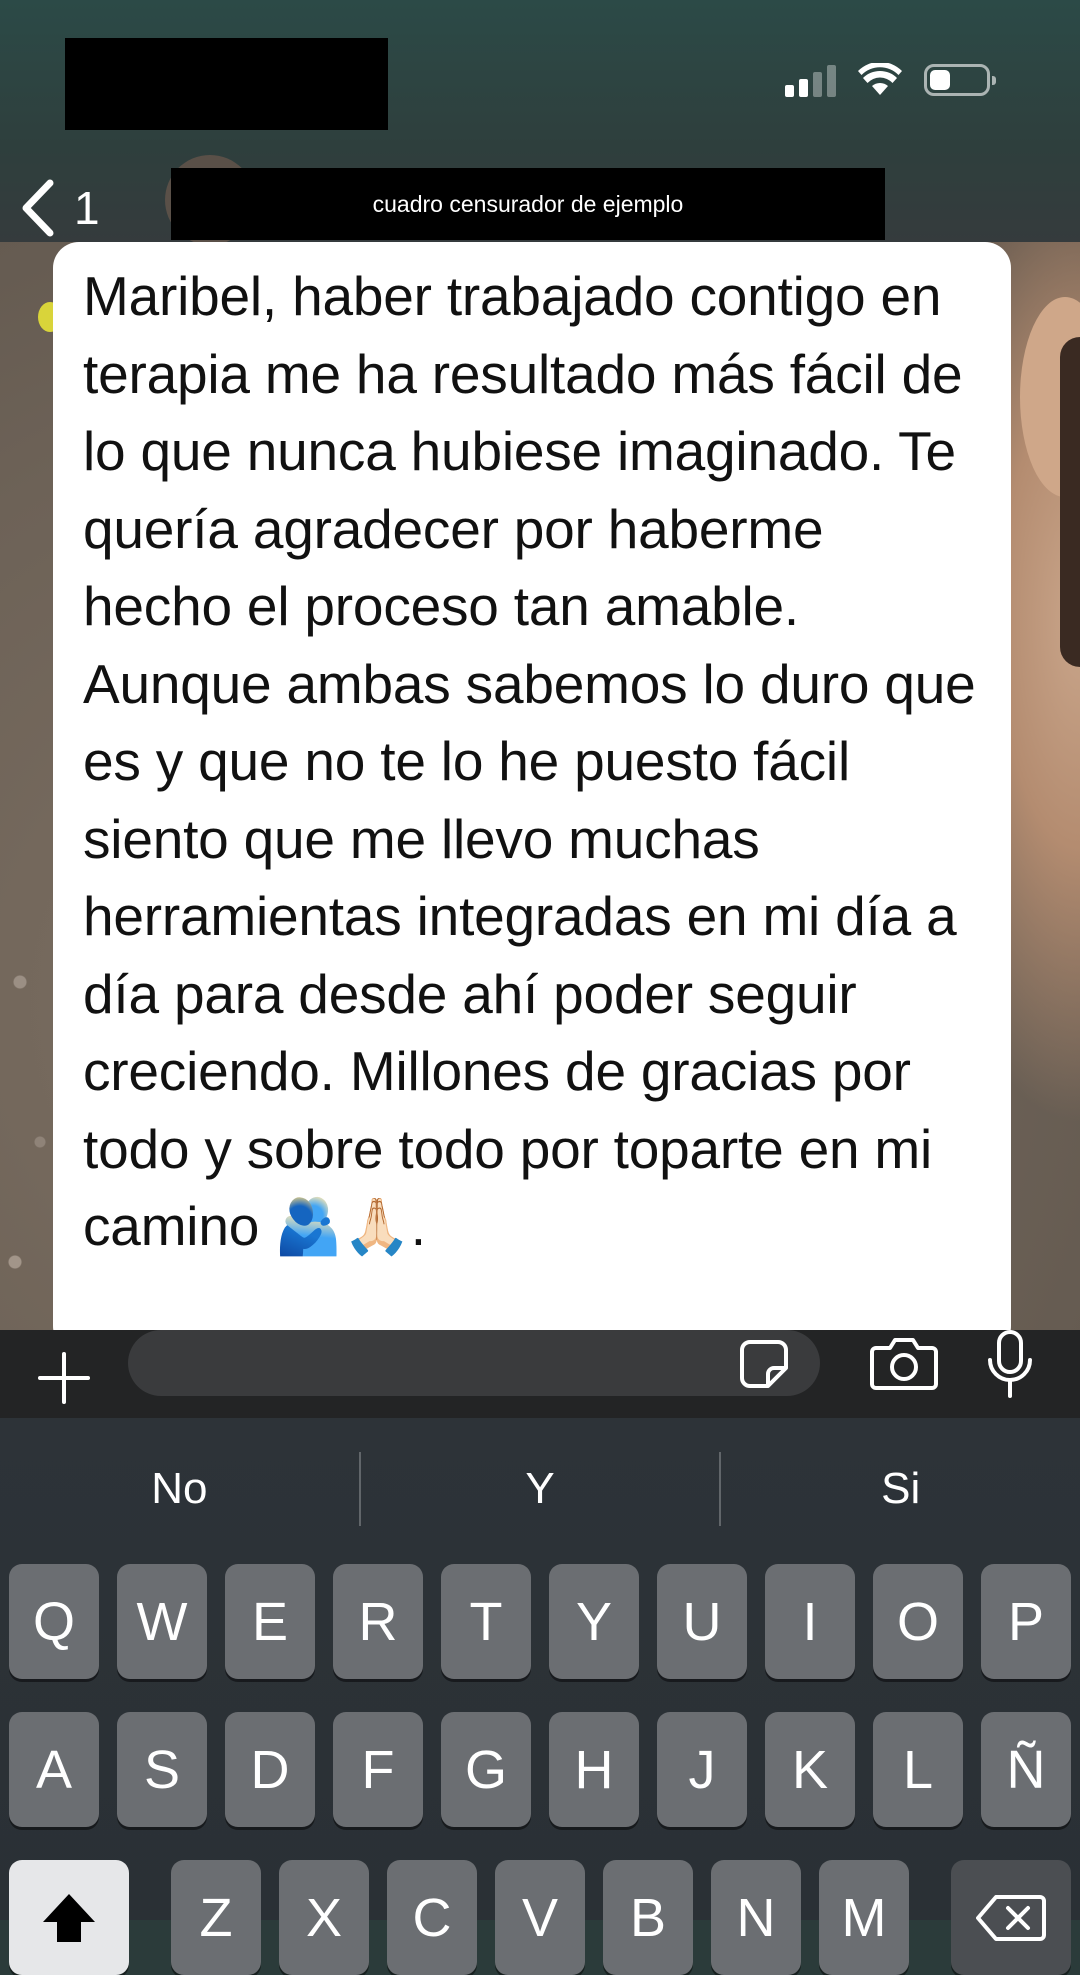  Describe the element at coordinates (54, 1621) in the screenshot. I see `key-q: Q` at that location.